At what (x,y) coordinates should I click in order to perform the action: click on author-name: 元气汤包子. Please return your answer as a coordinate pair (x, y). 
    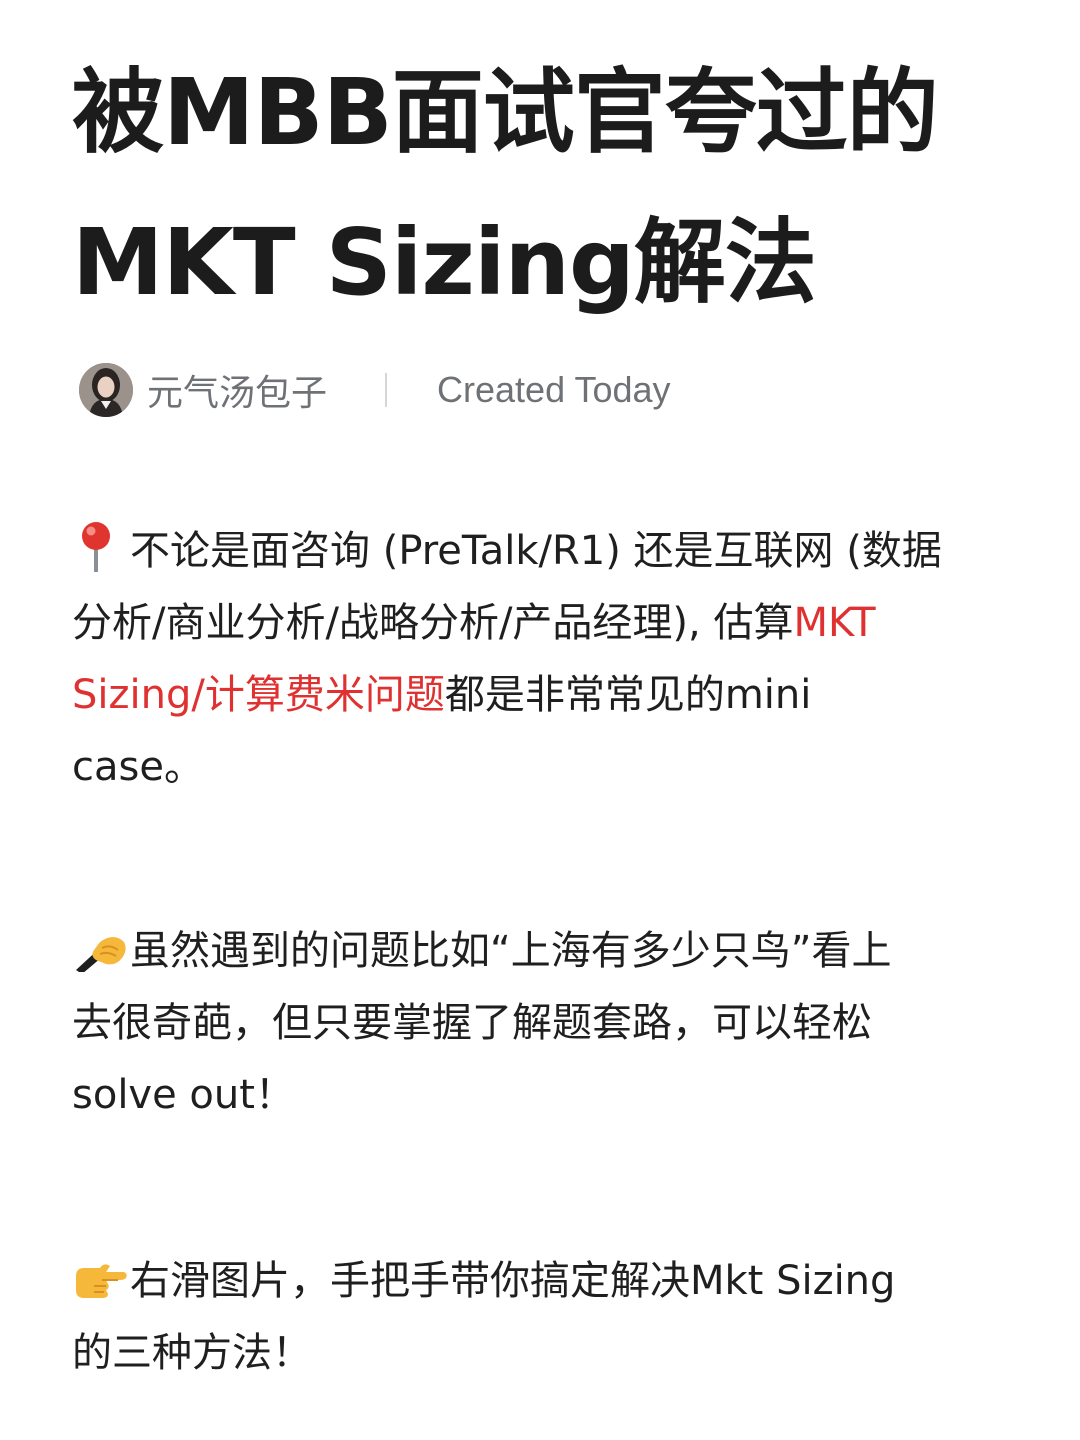
    Looking at the image, I should click on (237, 390).